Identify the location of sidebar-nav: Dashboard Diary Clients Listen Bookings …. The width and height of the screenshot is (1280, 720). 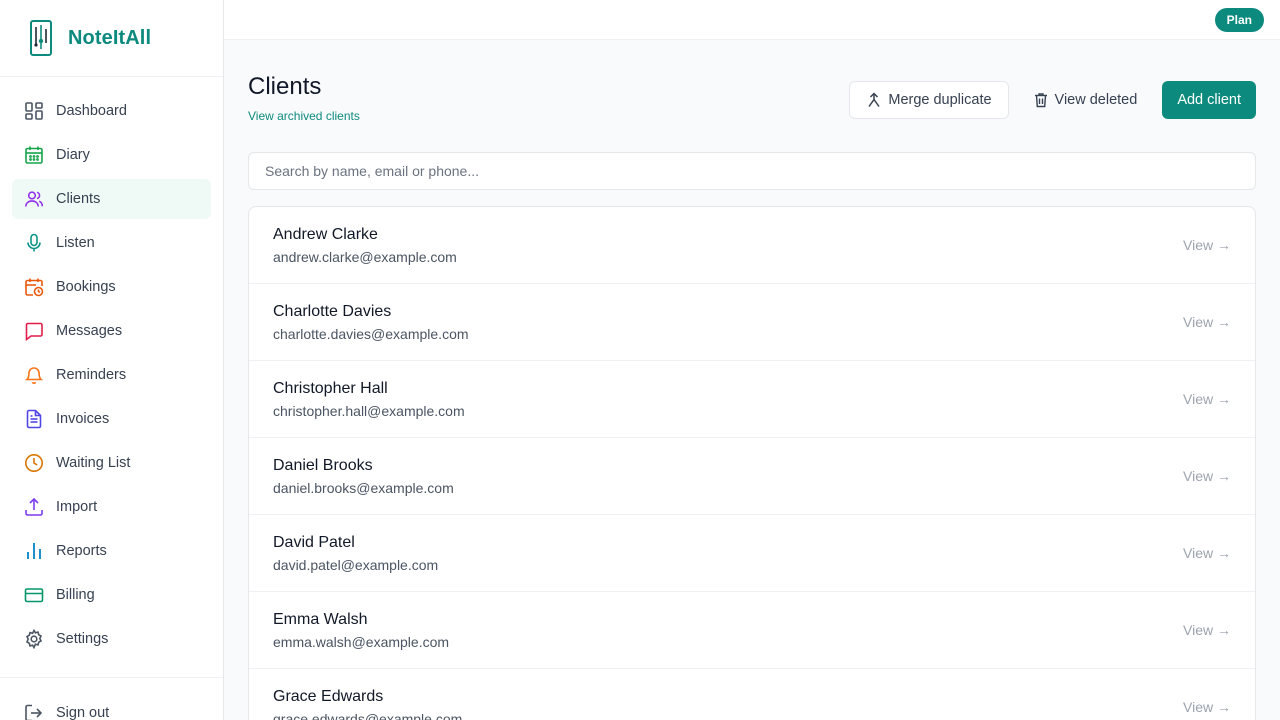
(111, 368).